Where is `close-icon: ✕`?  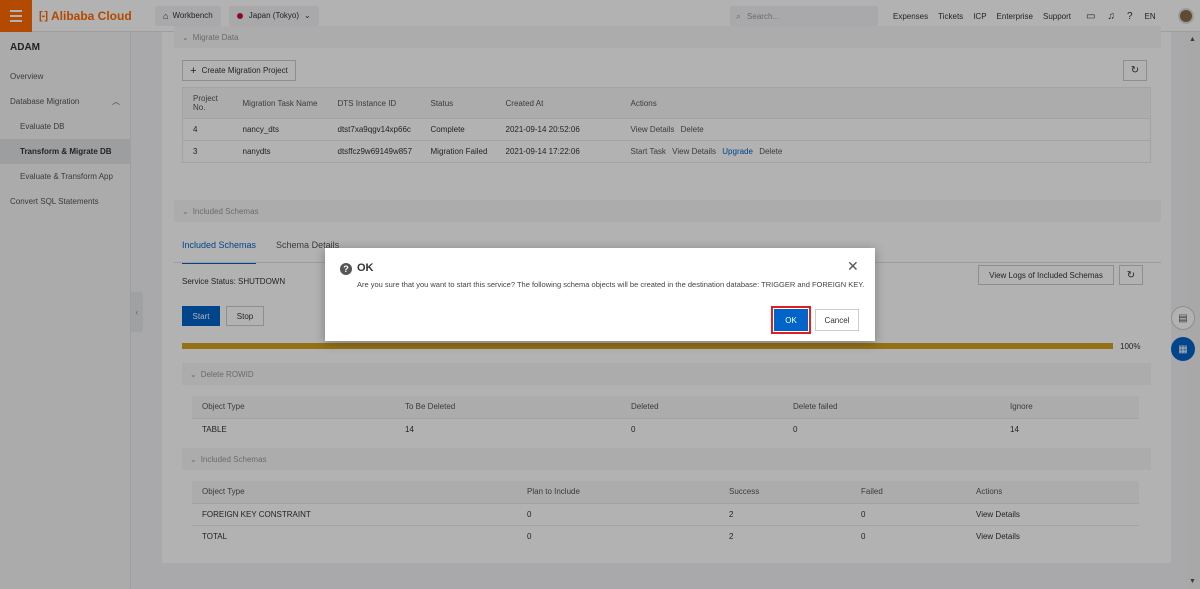 close-icon: ✕ is located at coordinates (853, 266).